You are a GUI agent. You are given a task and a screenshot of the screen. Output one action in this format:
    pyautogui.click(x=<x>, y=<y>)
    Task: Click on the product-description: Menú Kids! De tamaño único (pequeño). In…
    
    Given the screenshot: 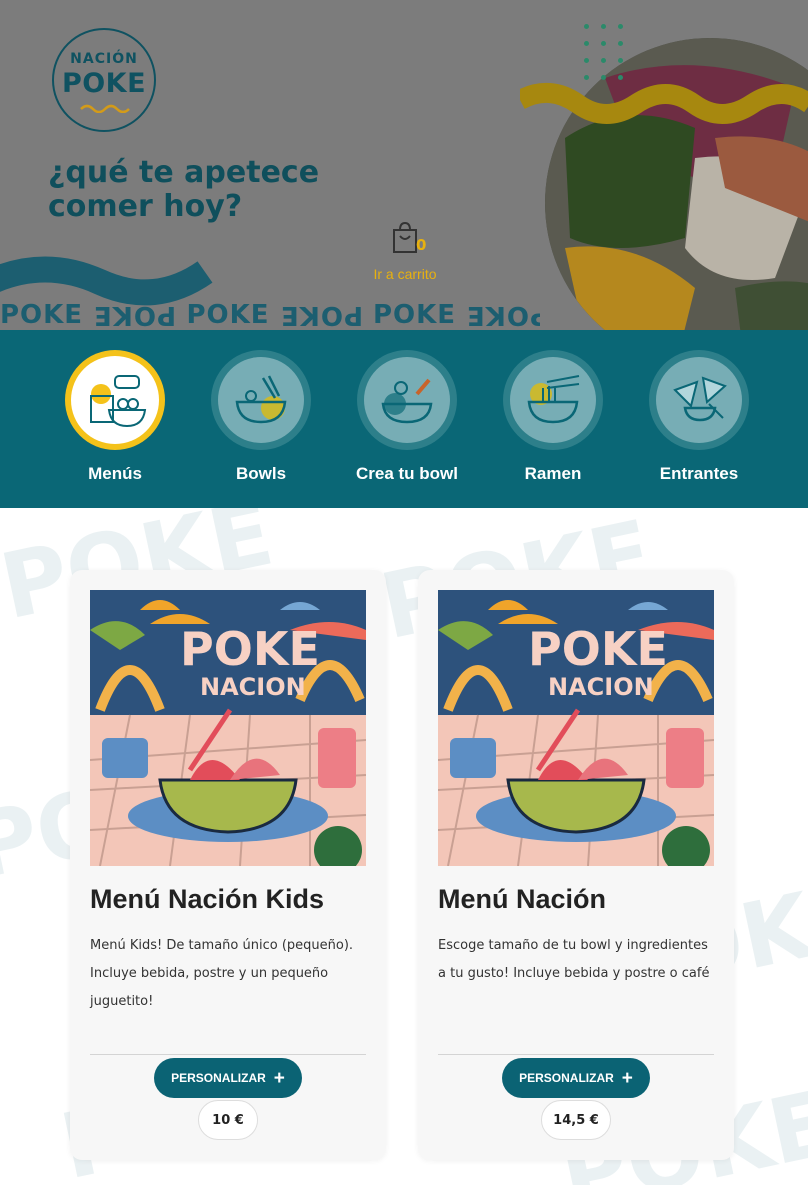 What is the action you would take?
    pyautogui.click(x=222, y=973)
    